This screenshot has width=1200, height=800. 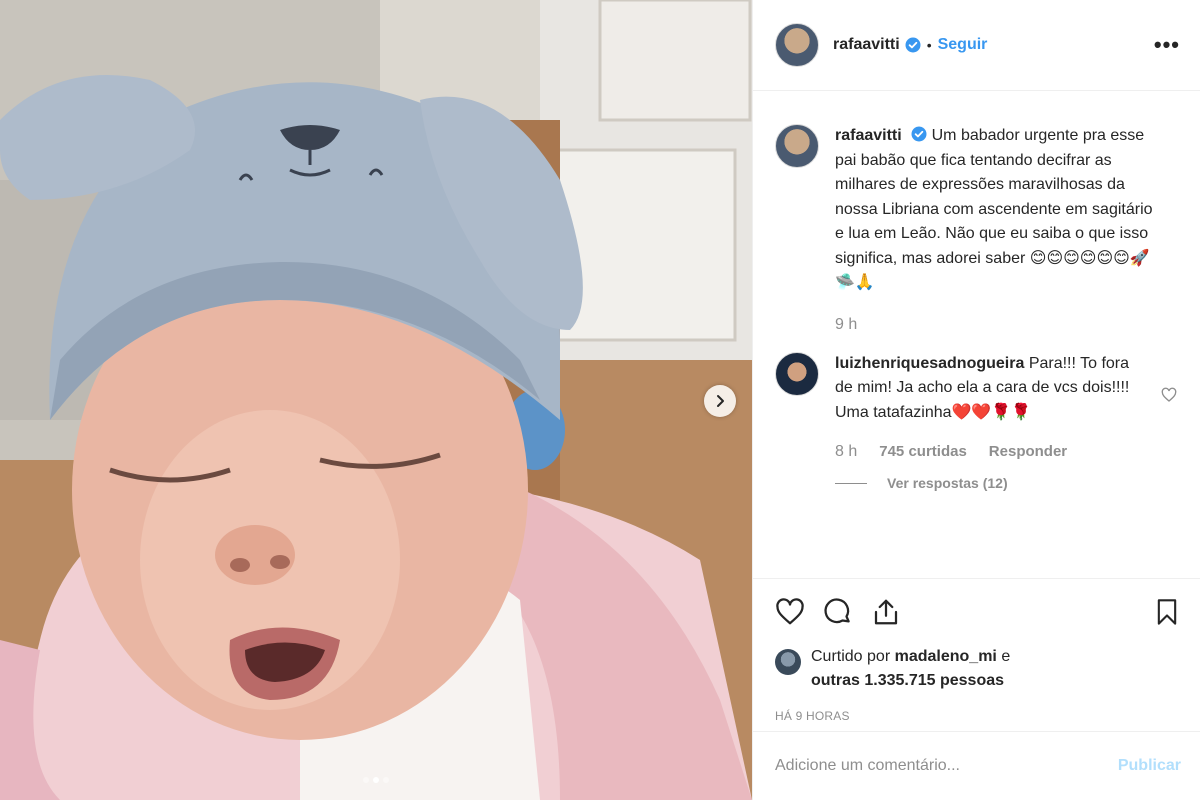 I want to click on liker-avatar, so click(x=788, y=662).